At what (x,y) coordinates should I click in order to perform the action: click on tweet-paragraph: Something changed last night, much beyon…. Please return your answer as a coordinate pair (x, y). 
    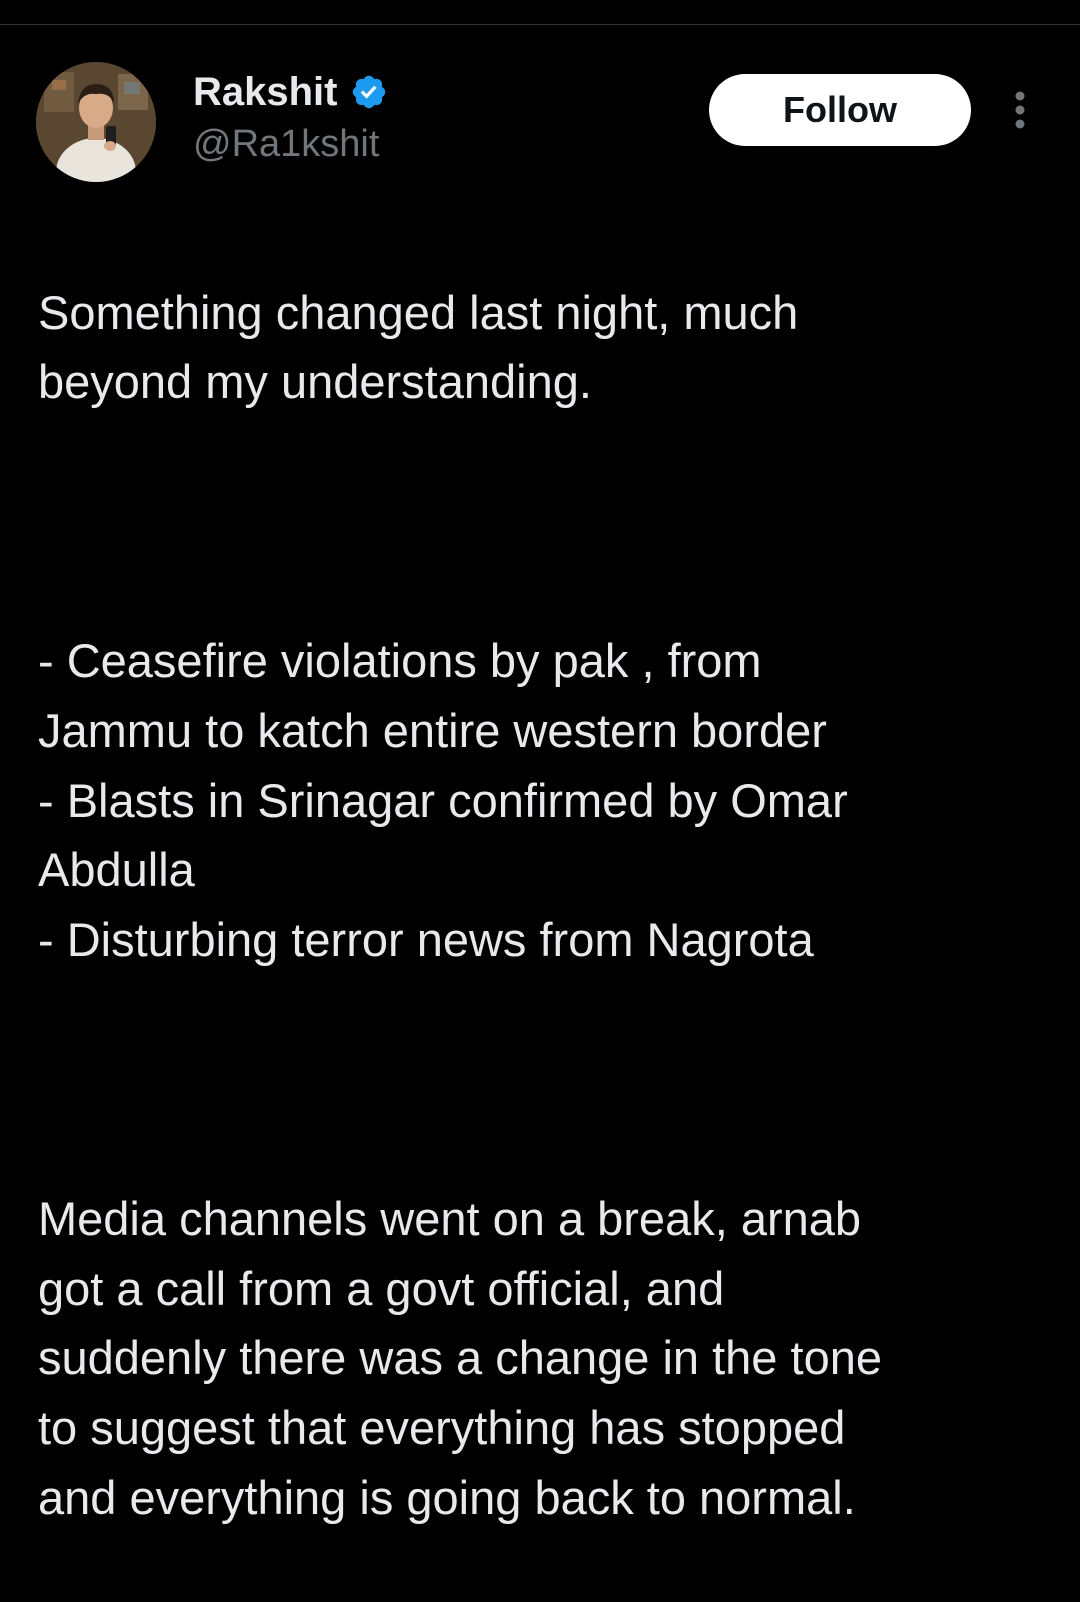
    Looking at the image, I should click on (418, 347).